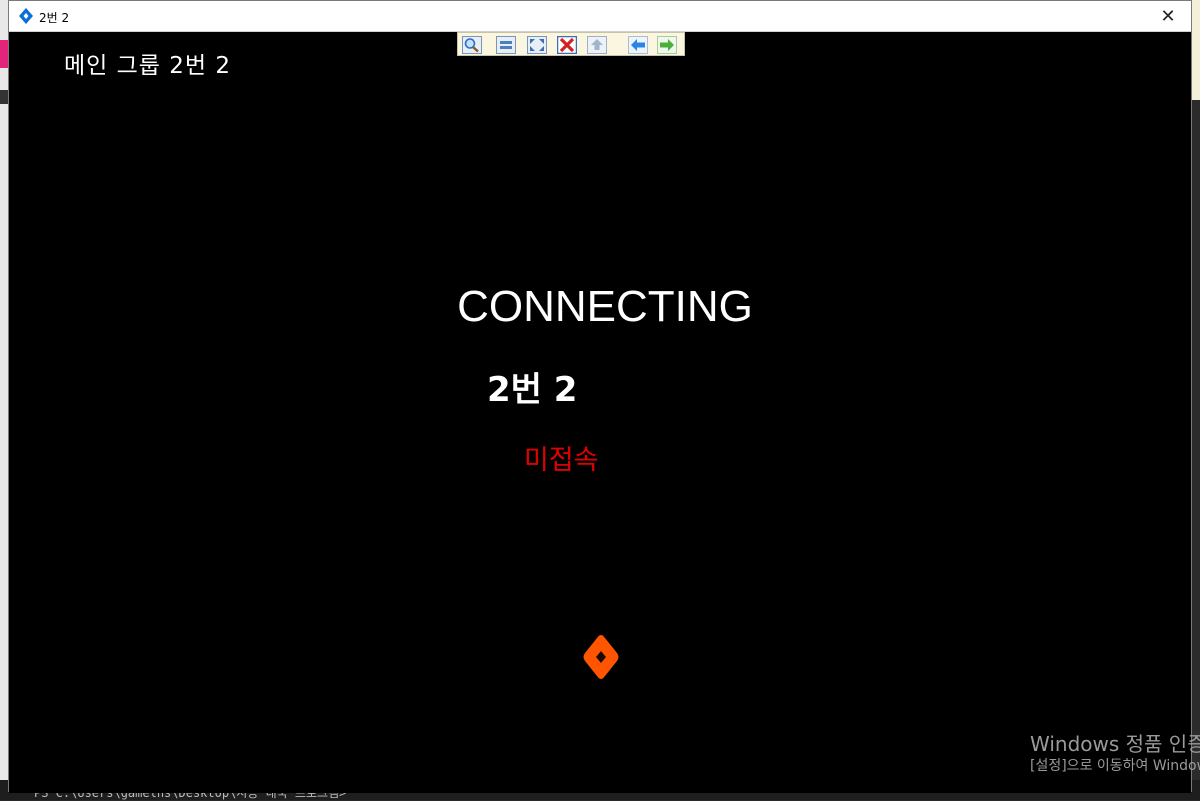 This screenshot has height=801, width=1200. I want to click on orange-diamond-loader-icon, so click(601, 657).